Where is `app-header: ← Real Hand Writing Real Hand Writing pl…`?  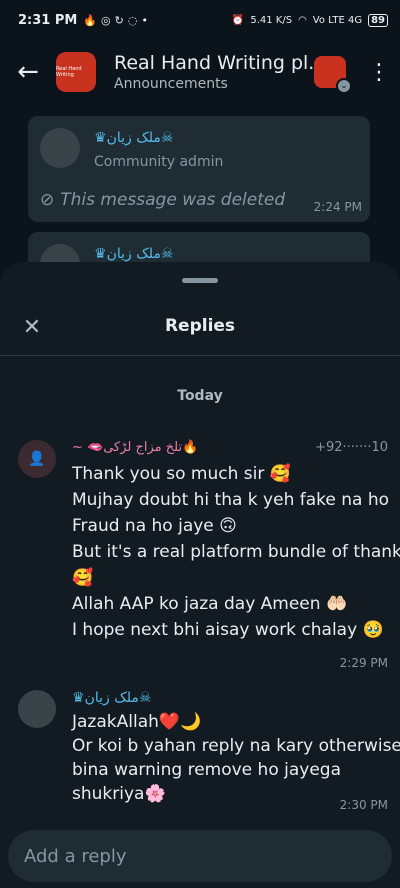 app-header: ← Real Hand Writing Real Hand Writing pl… is located at coordinates (200, 72).